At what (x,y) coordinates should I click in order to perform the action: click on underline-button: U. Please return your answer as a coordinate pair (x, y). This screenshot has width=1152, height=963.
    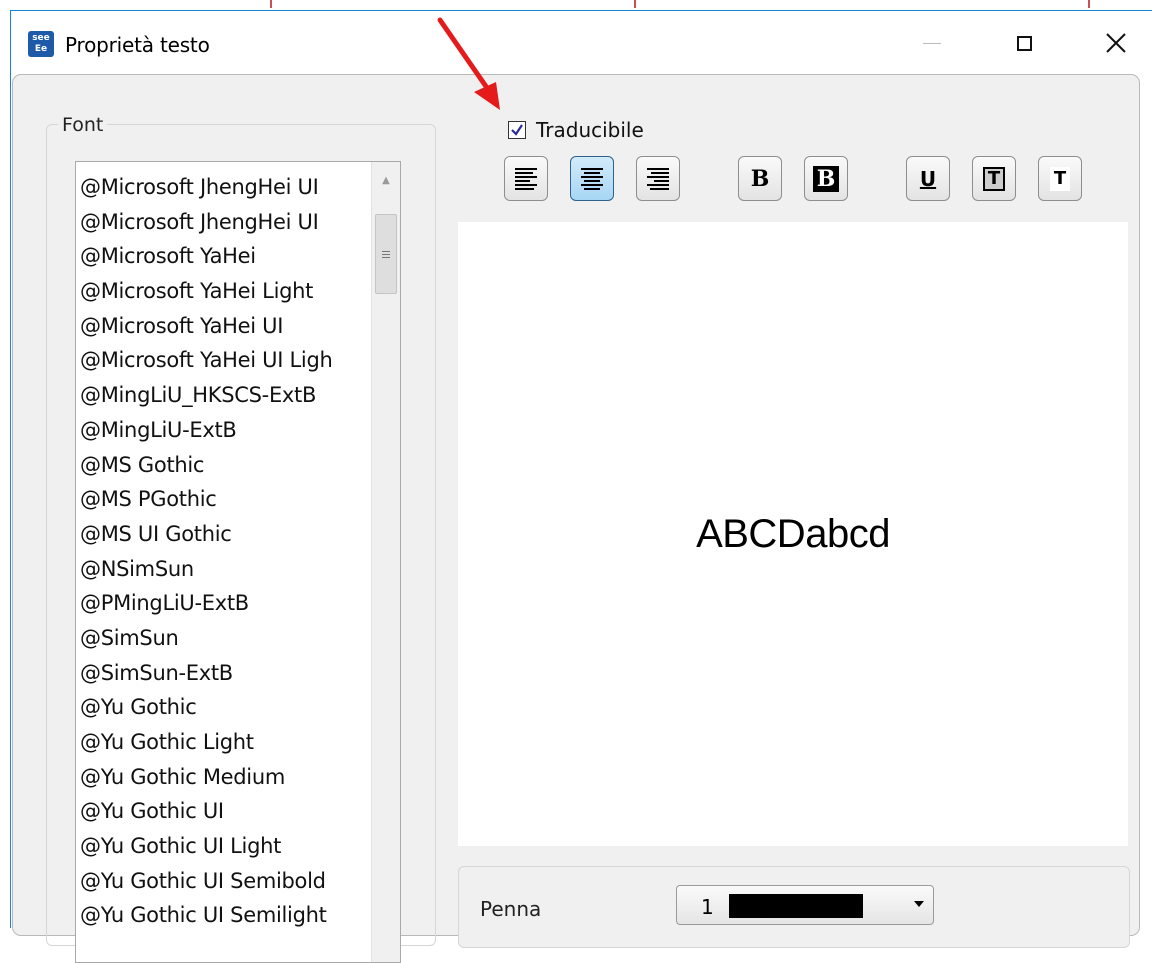
    Looking at the image, I should click on (928, 178).